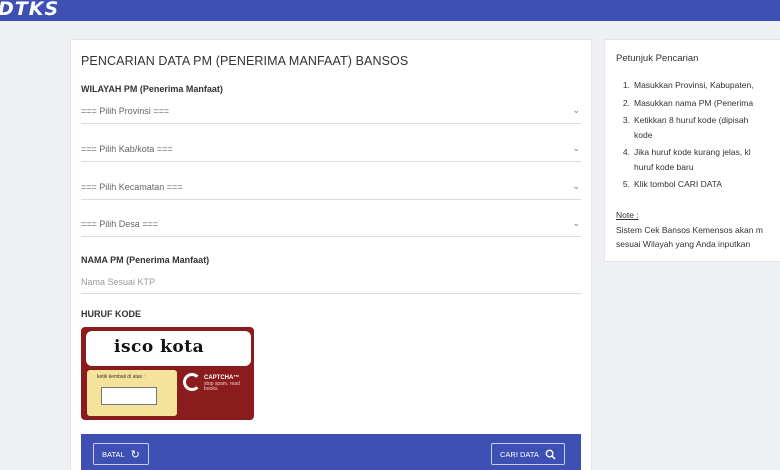 The width and height of the screenshot is (780, 470). I want to click on list-item: 3. Ketikkan 8 huruf kode (dipisah kode, so click(698, 127).